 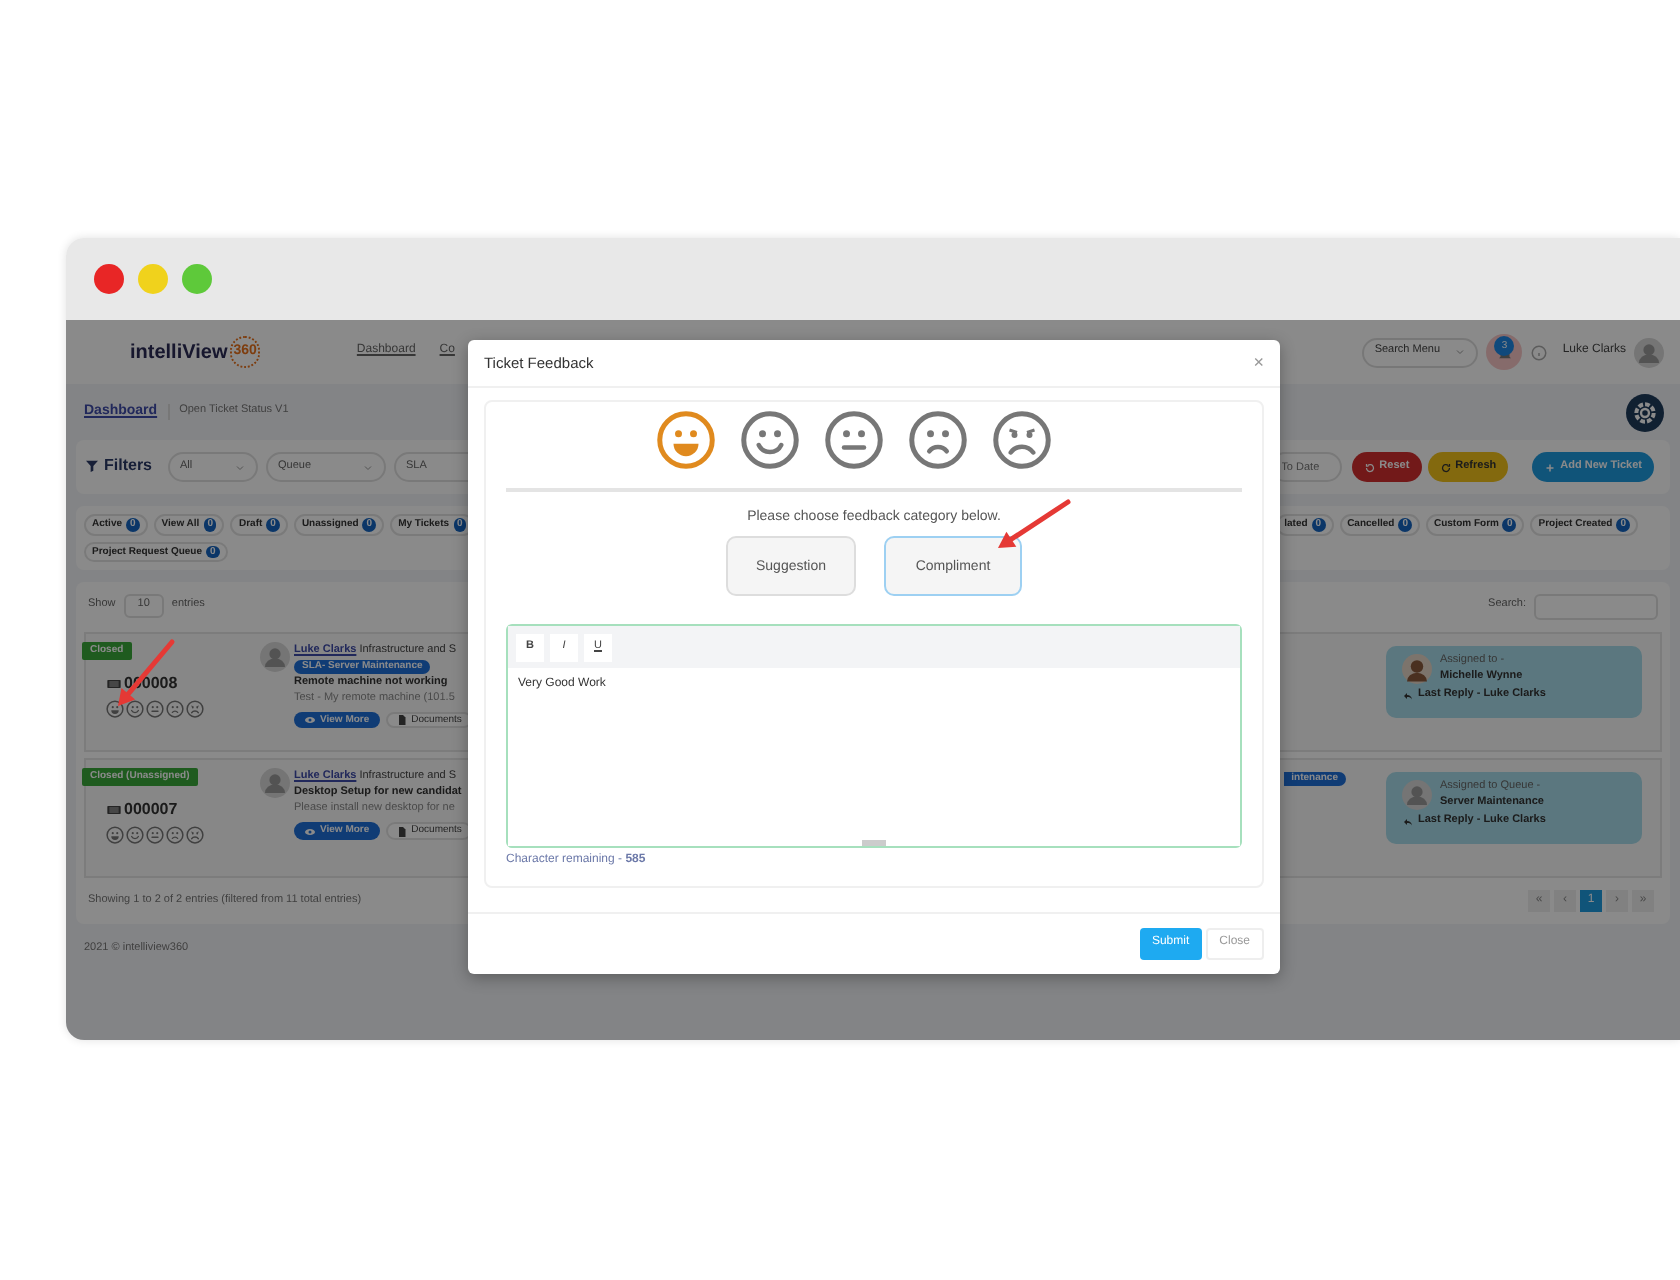 I want to click on redo-icon, so click(x=1445, y=467).